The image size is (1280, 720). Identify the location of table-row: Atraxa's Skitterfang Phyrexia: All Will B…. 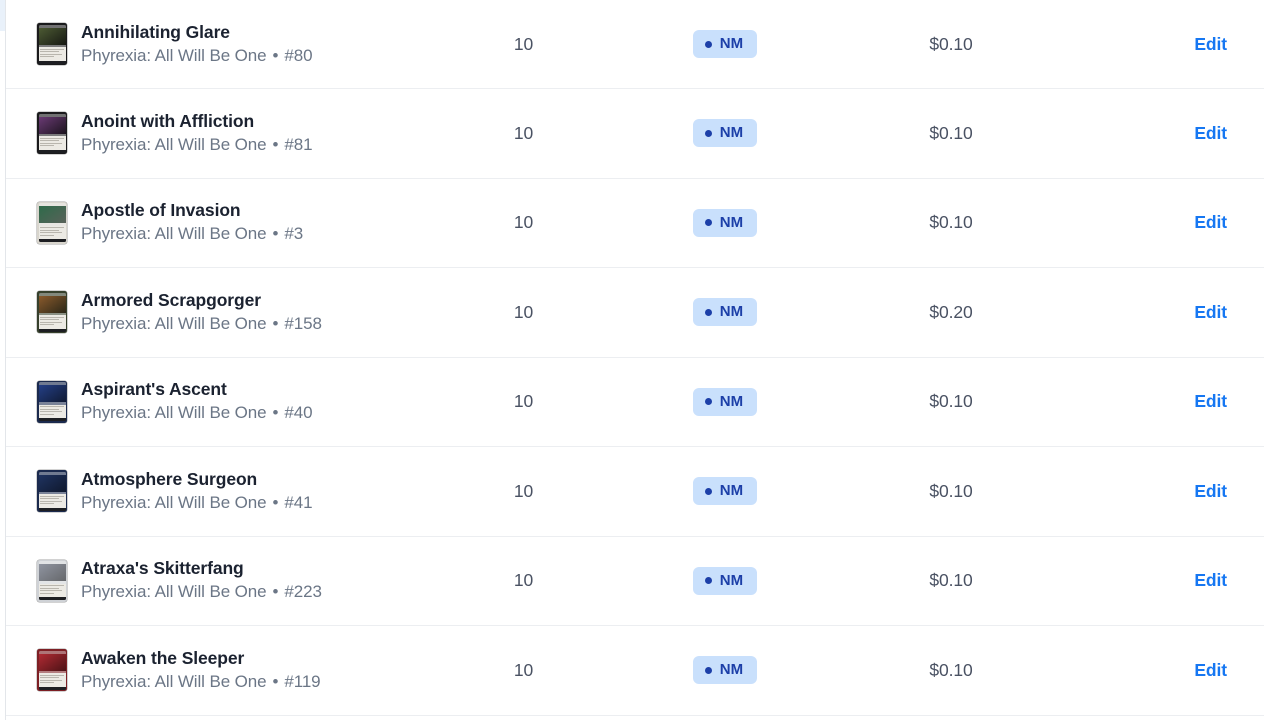
(635, 581).